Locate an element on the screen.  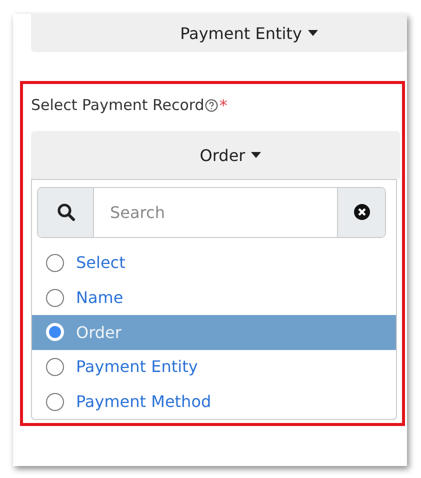
option-item: Select is located at coordinates (214, 263).